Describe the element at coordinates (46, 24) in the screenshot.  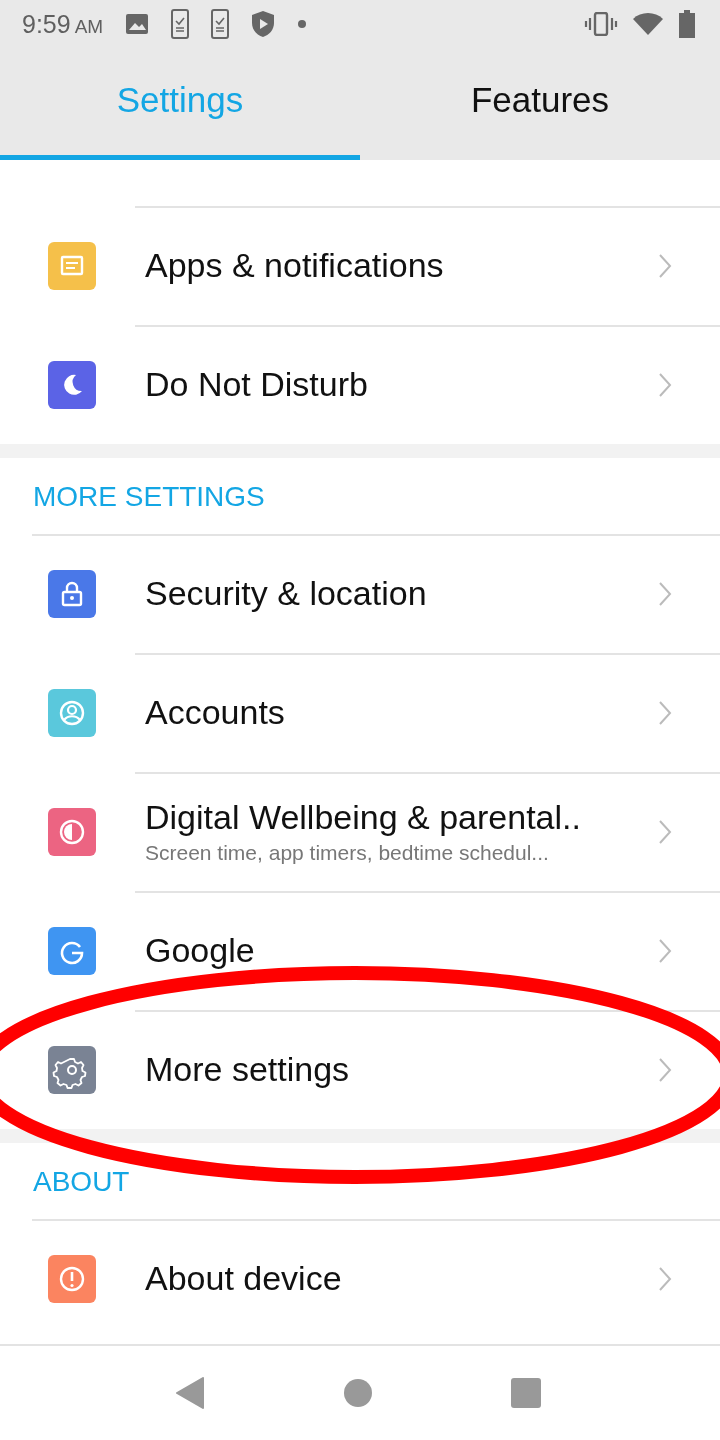
I see `status-time: 9:59` at that location.